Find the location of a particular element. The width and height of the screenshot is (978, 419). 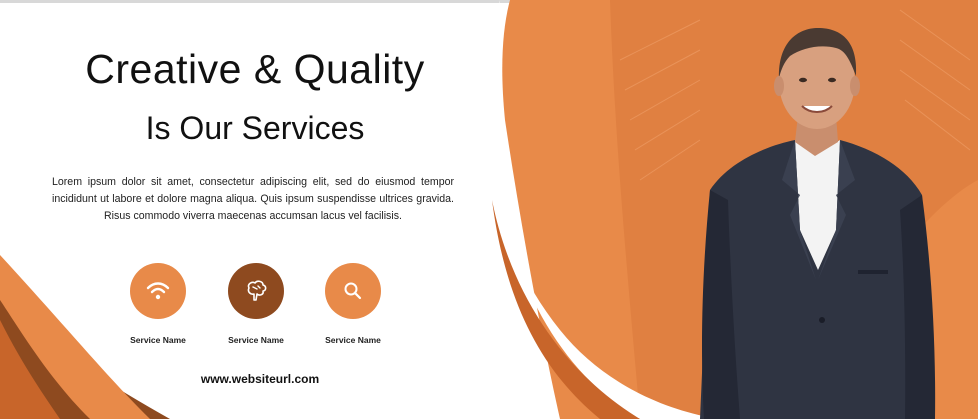

brain-icon is located at coordinates (257, 290).